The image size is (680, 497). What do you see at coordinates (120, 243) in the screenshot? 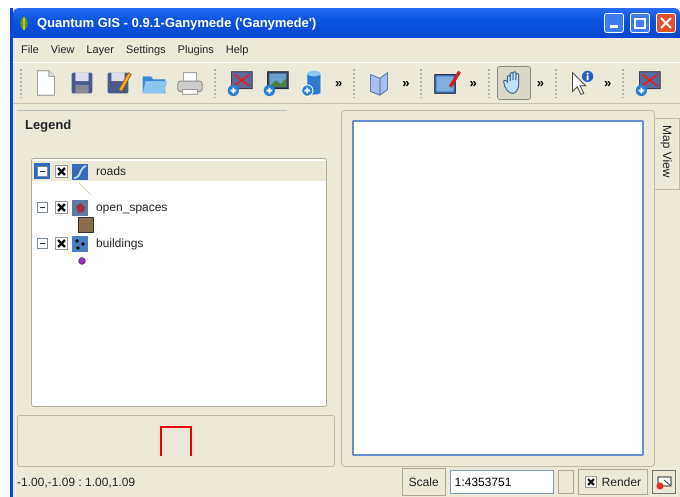
I see `layer-name: buildings` at bounding box center [120, 243].